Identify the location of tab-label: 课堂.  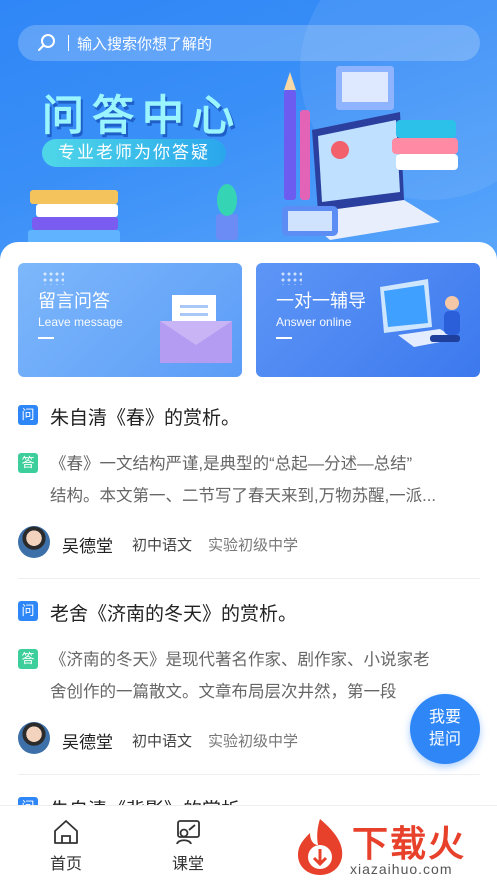
(187, 864).